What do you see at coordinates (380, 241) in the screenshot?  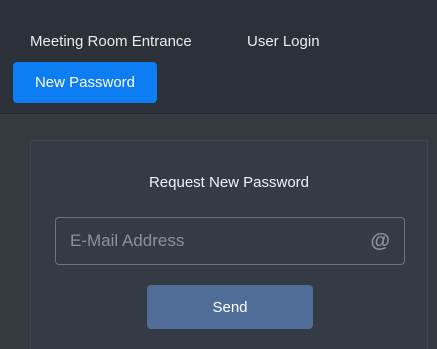 I see `at-icon: @` at bounding box center [380, 241].